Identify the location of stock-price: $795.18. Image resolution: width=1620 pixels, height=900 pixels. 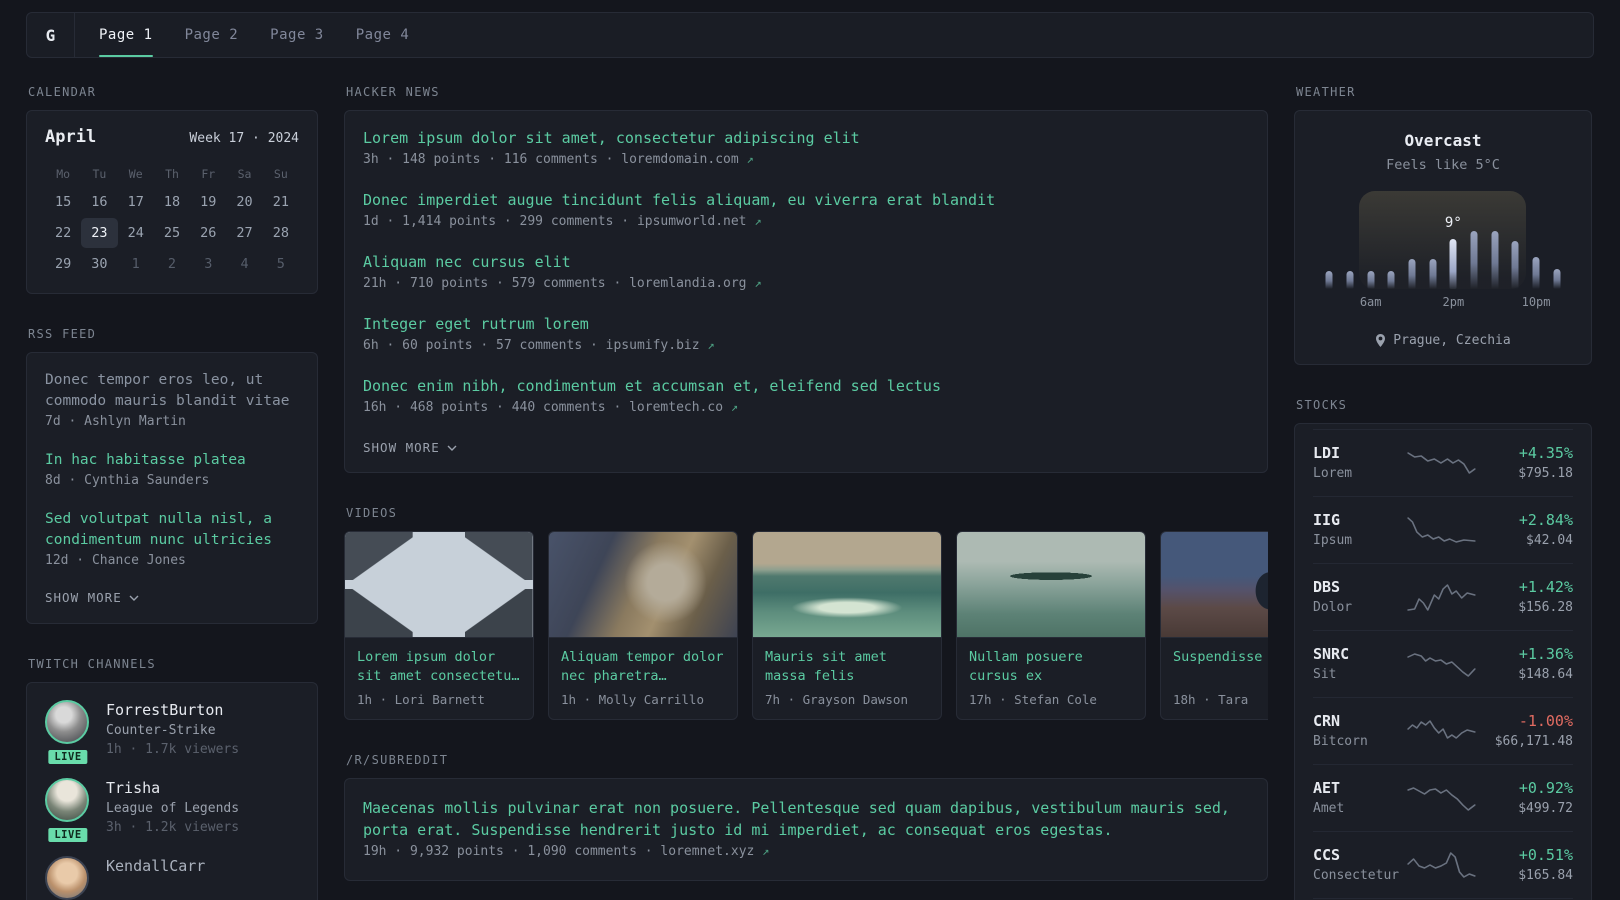
(1545, 473).